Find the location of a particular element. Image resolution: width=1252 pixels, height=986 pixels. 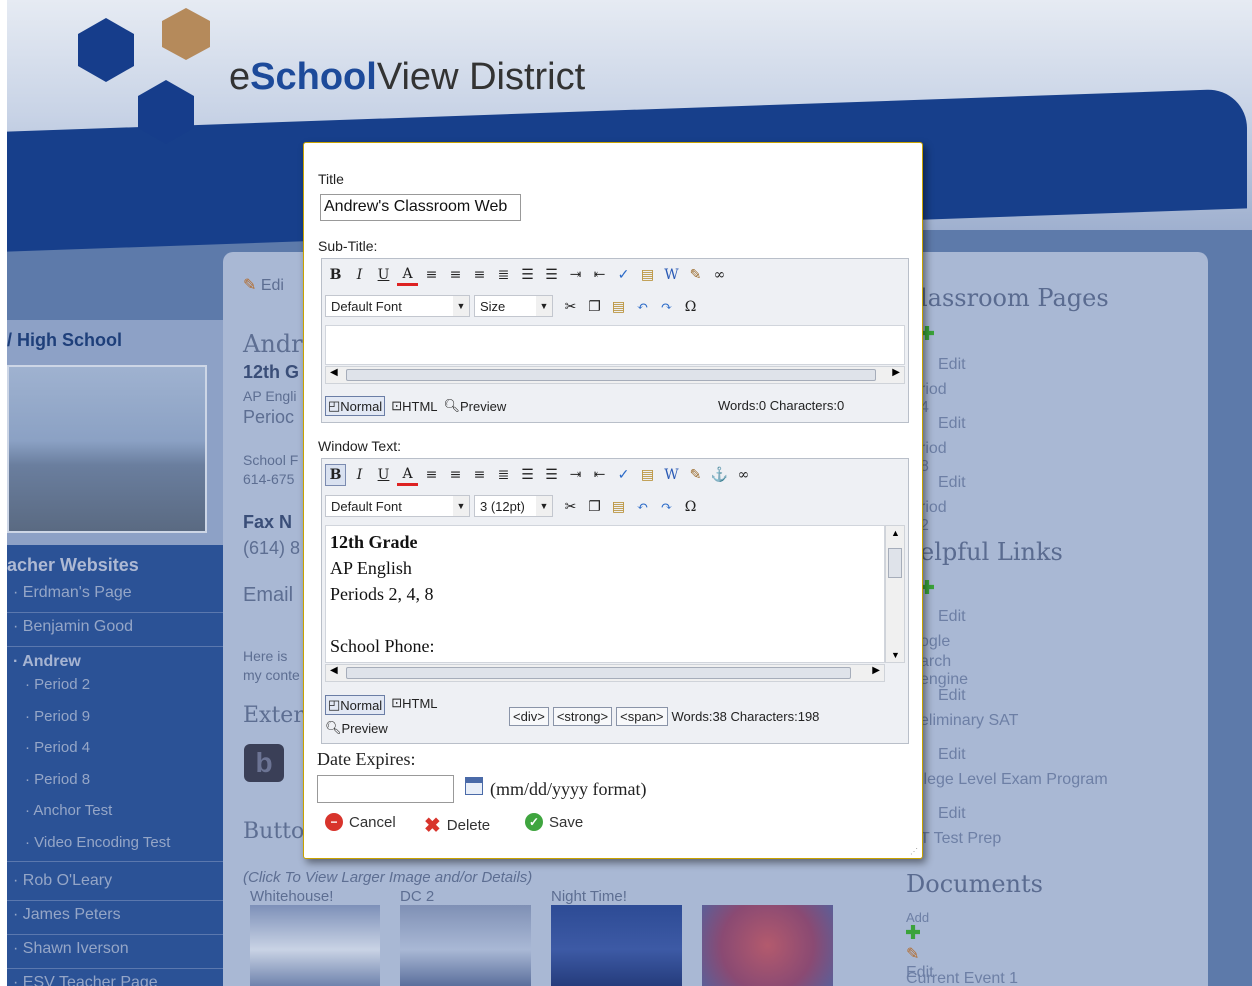

edit-link-4: Edit is located at coordinates (952, 814).